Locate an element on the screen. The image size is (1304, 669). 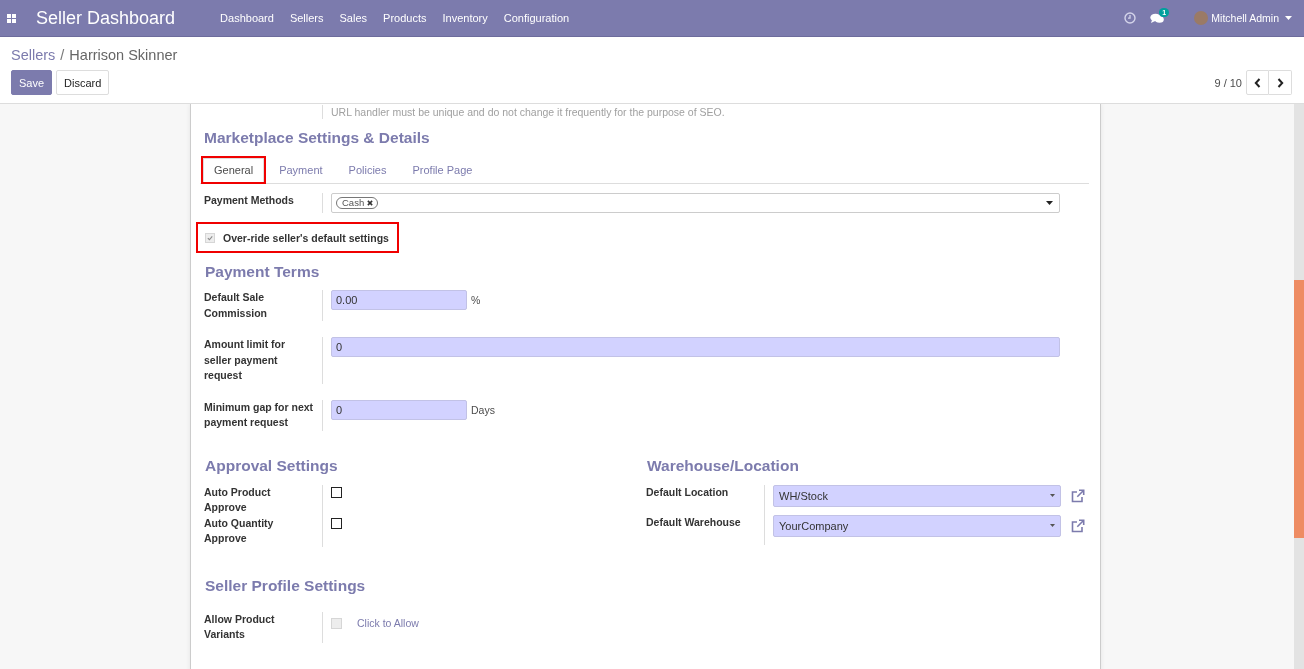
menu-item: Sales is located at coordinates (353, 18).